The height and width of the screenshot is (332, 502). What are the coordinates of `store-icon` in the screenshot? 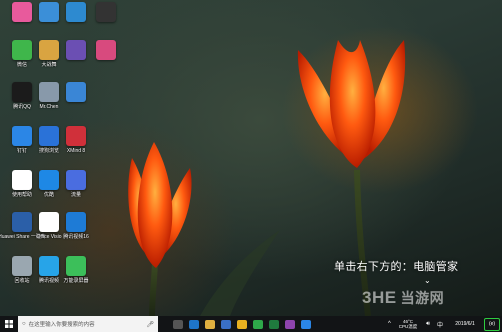 It's located at (226, 324).